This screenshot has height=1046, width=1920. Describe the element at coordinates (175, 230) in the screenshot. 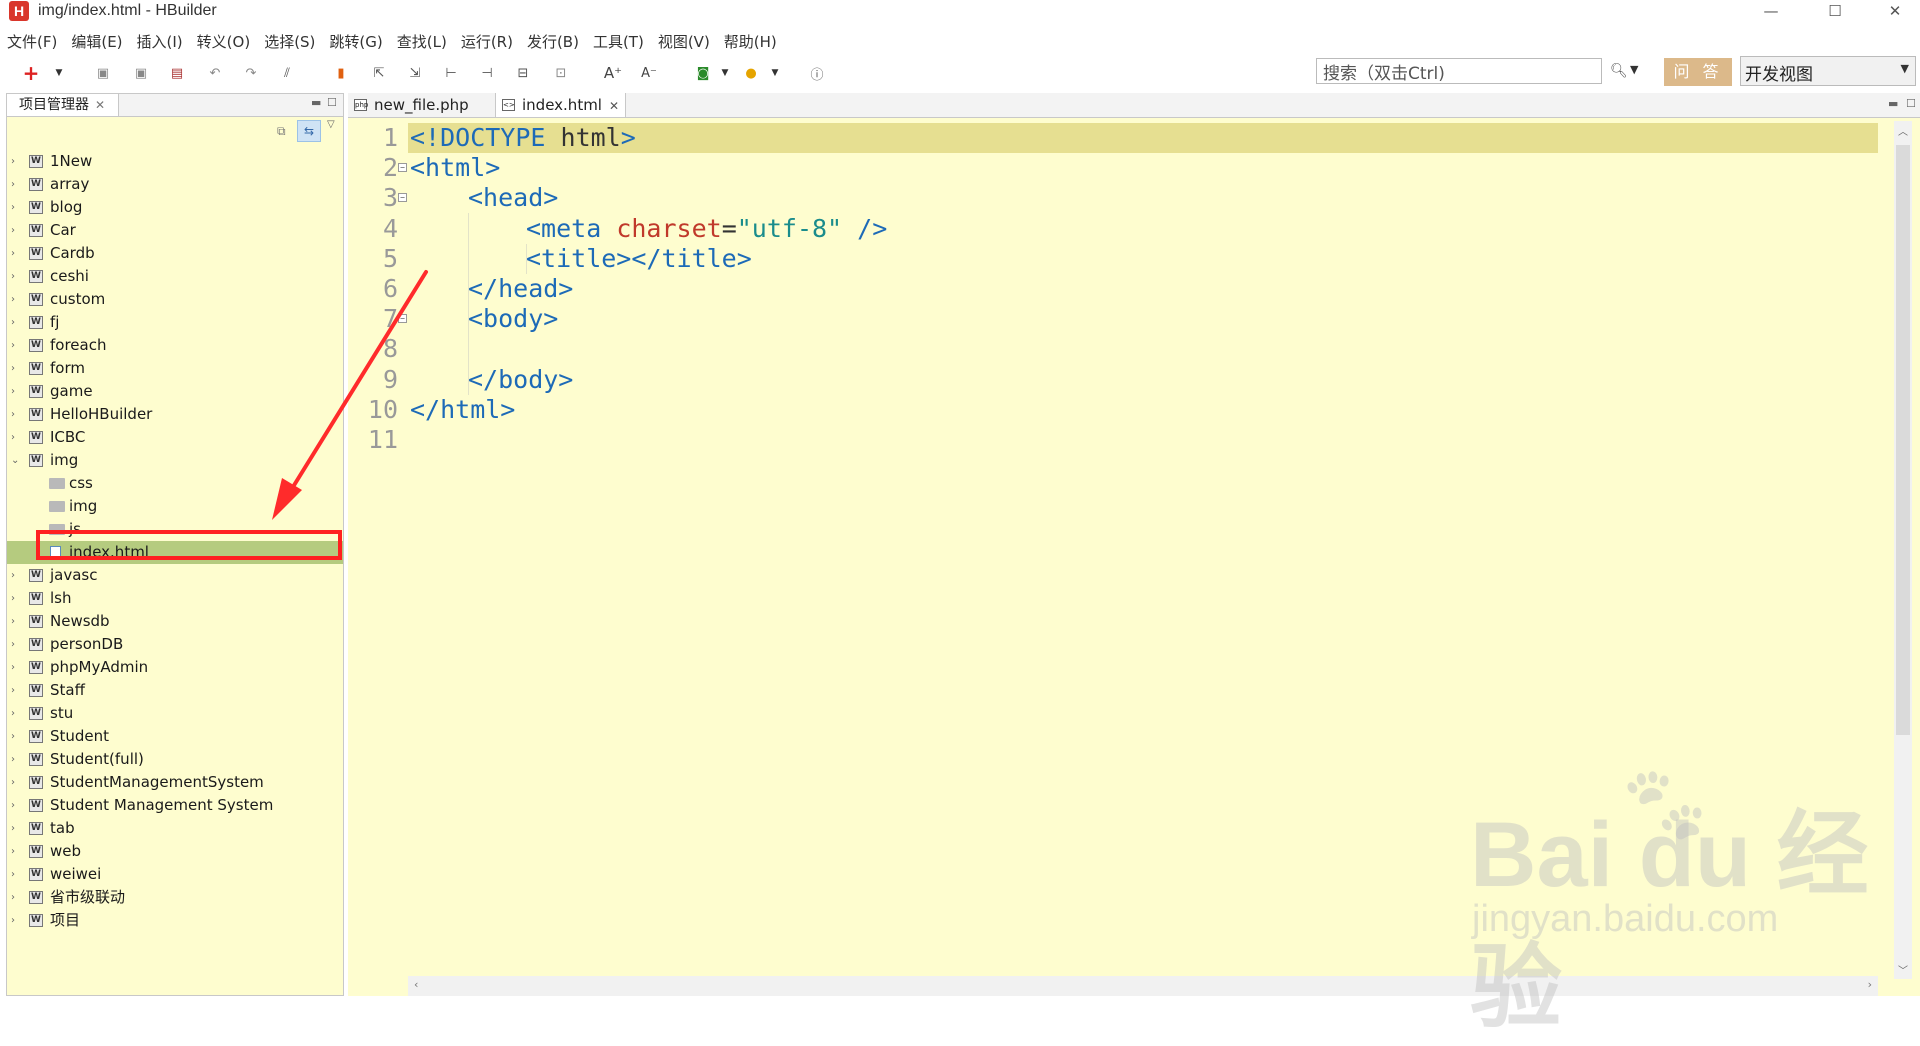

I see `tree-item: › W Car` at that location.